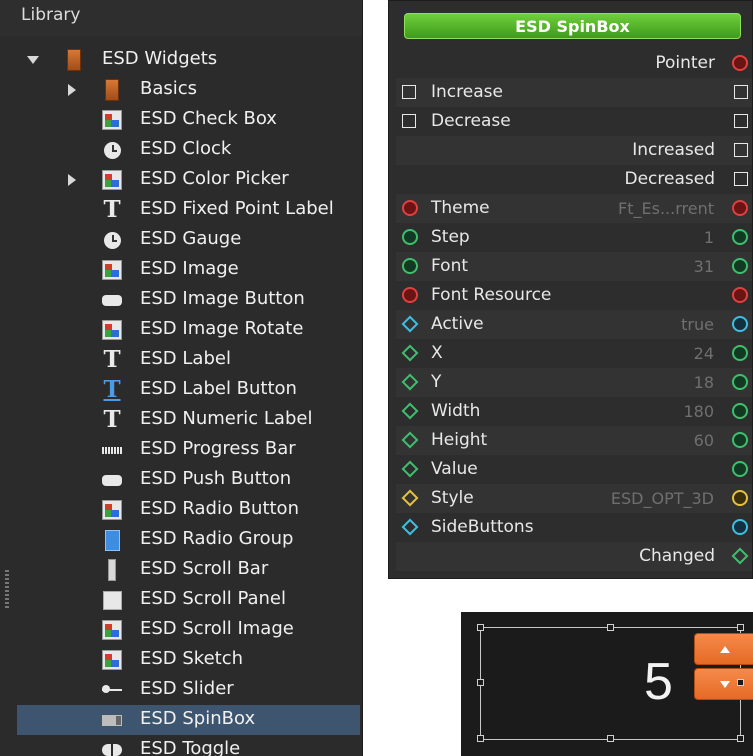 This screenshot has height=756, width=753. I want to click on tree-item: ESD Scroll Image, so click(188, 630).